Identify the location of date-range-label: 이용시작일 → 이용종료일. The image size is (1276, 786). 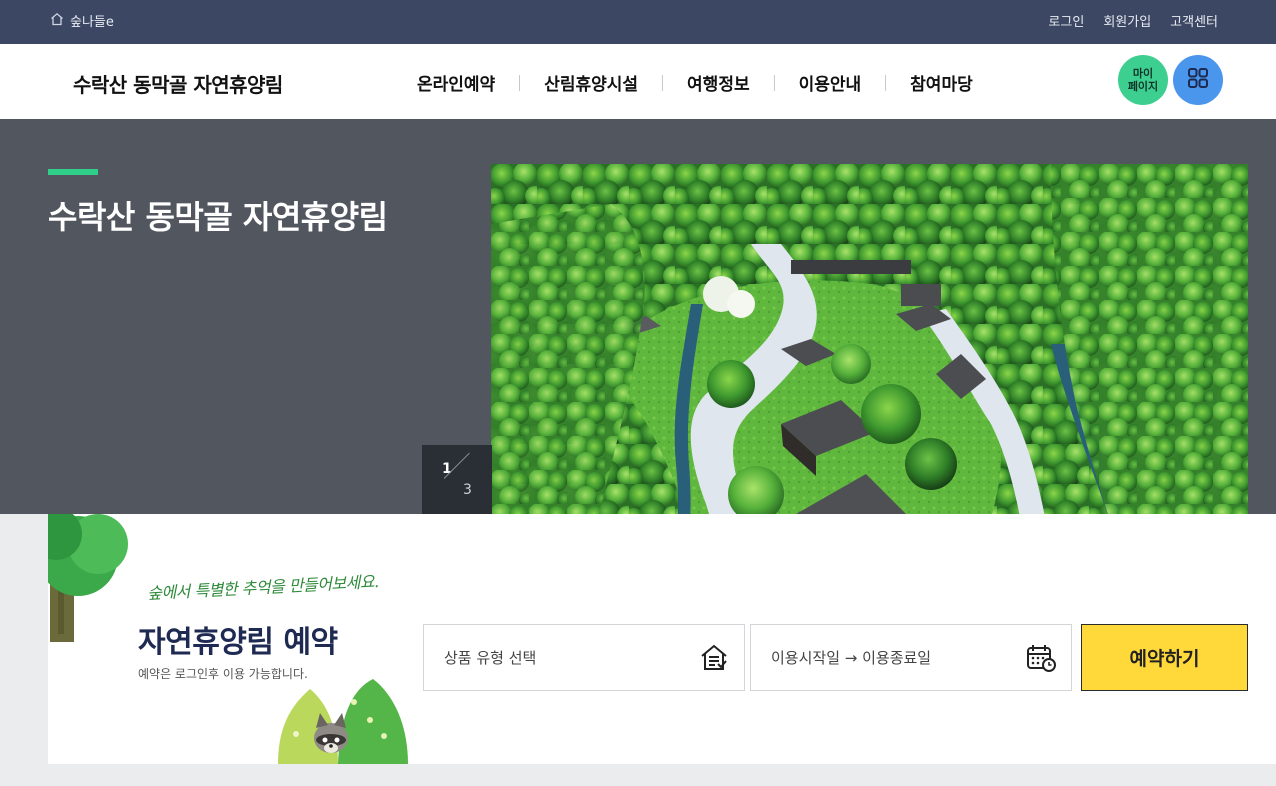
(851, 658).